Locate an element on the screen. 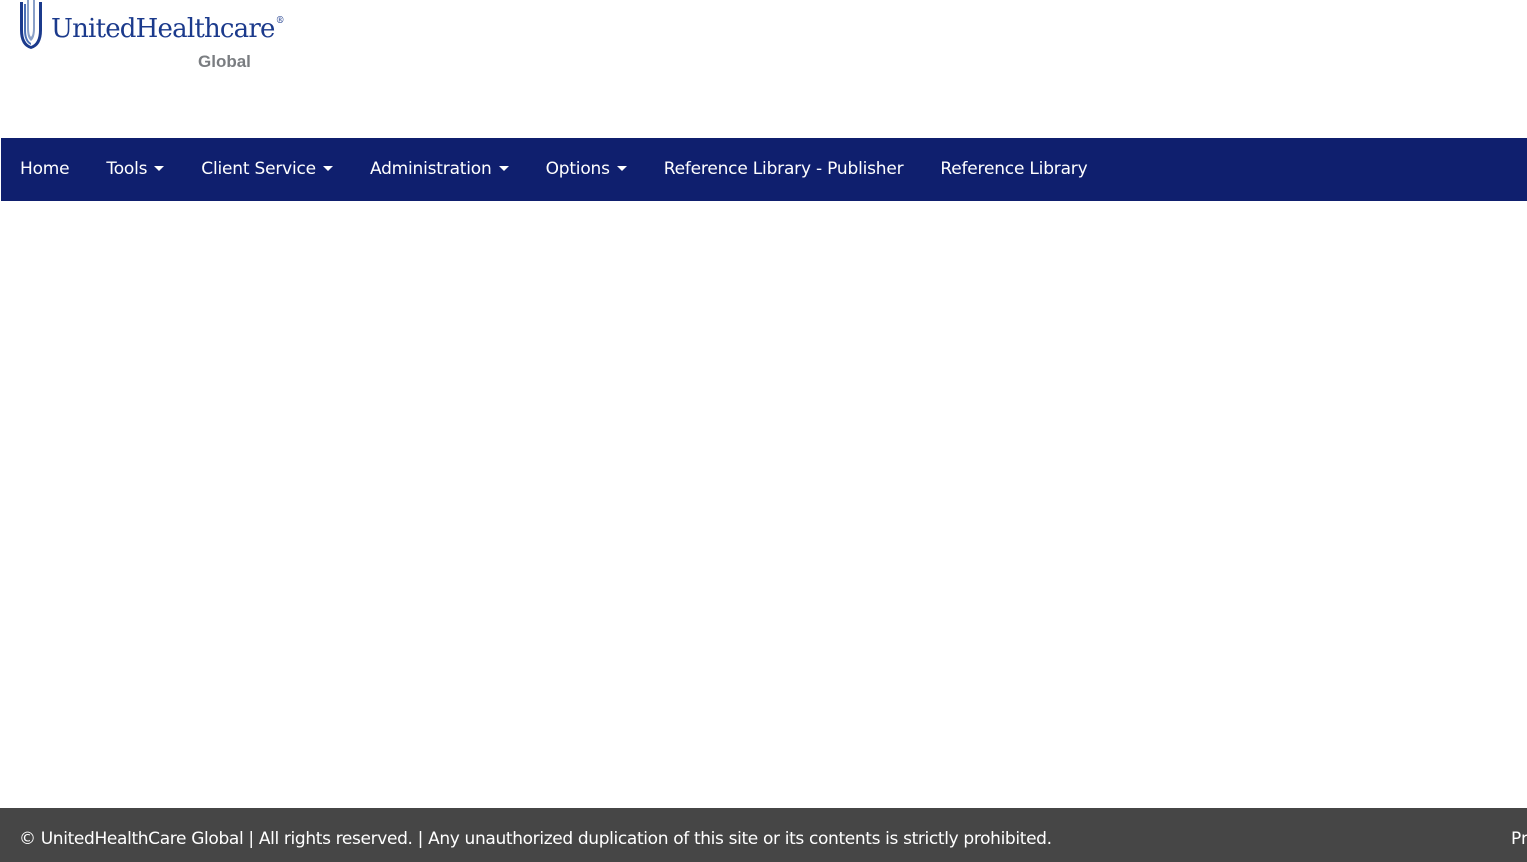 The height and width of the screenshot is (862, 1527). brand-logo: UnitedHealthcare® Global is located at coordinates (151, 37).